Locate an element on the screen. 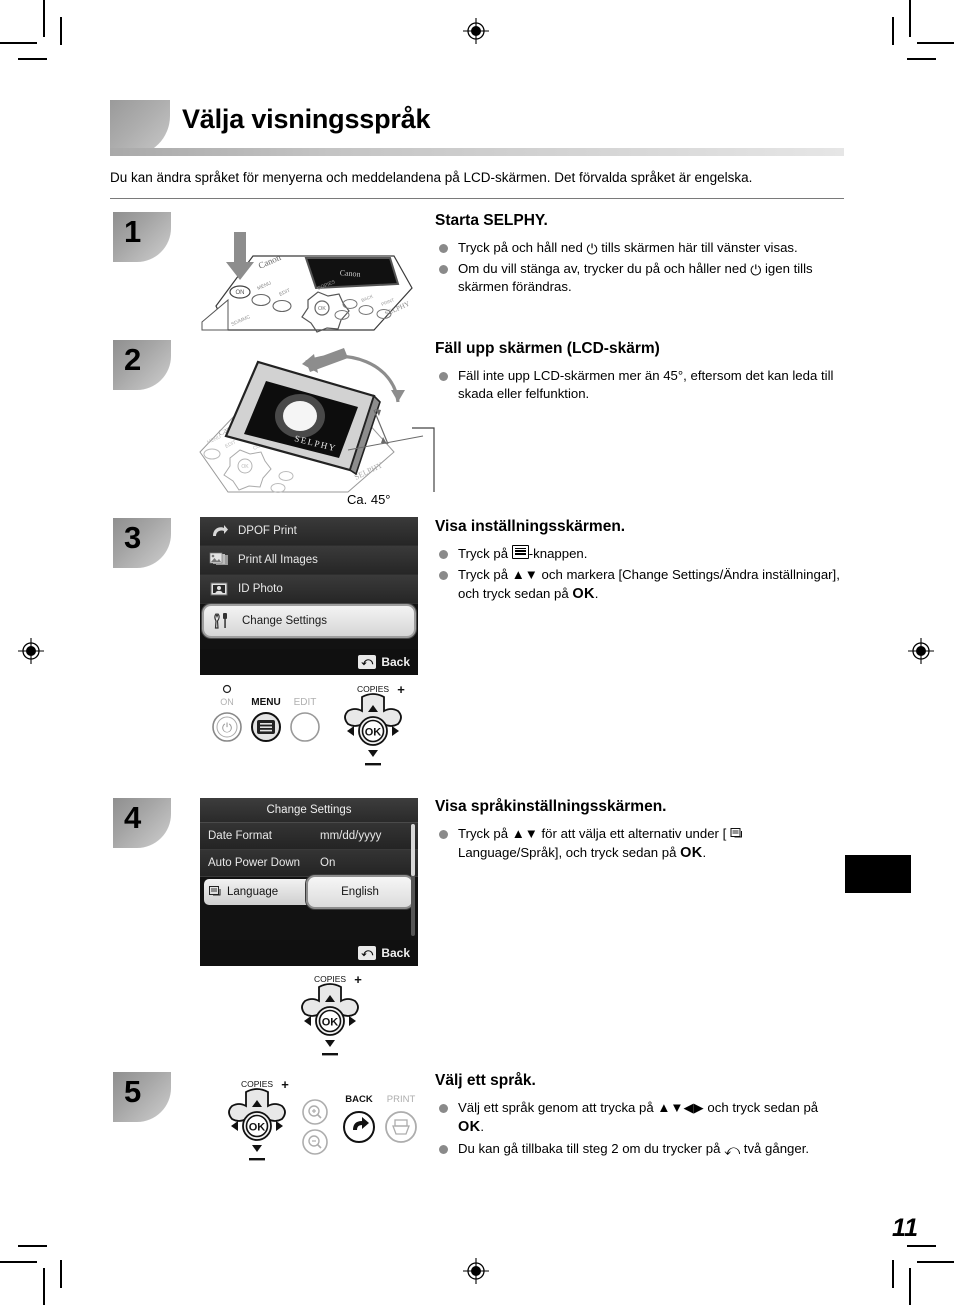 This screenshot has height=1305, width=954. tools-icon is located at coordinates (223, 621).